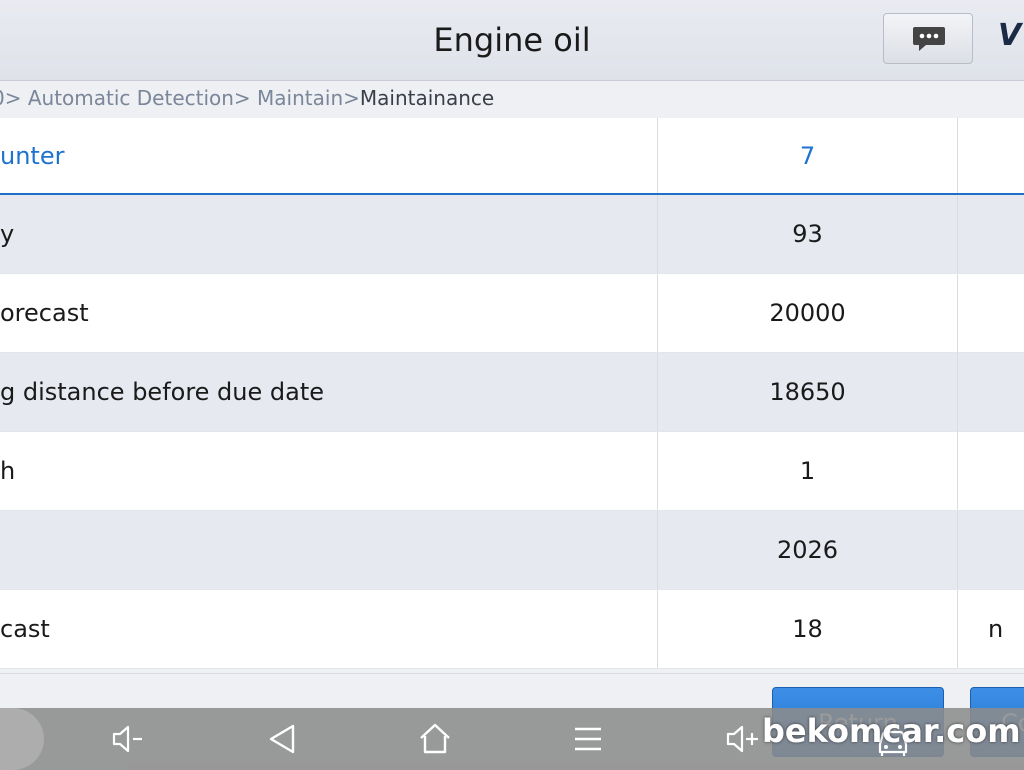 The height and width of the screenshot is (770, 1024). I want to click on table-row: y 93, so click(512, 234).